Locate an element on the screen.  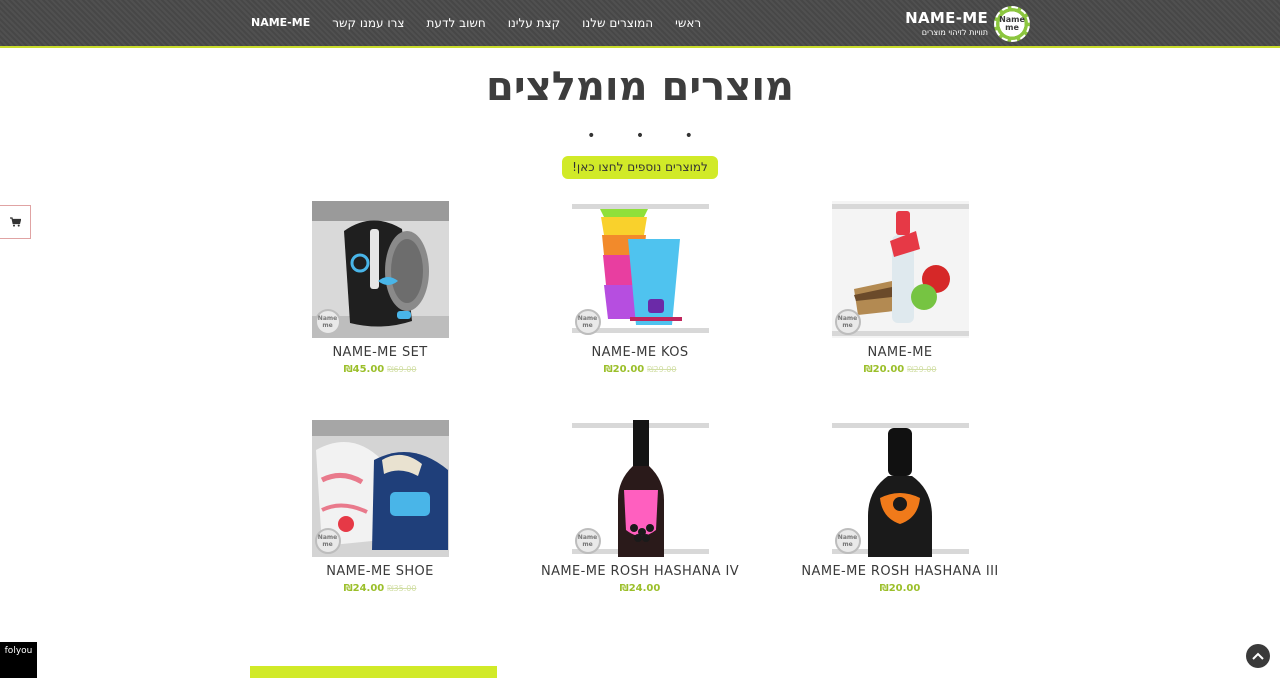
cart-icon is located at coordinates (15, 222).